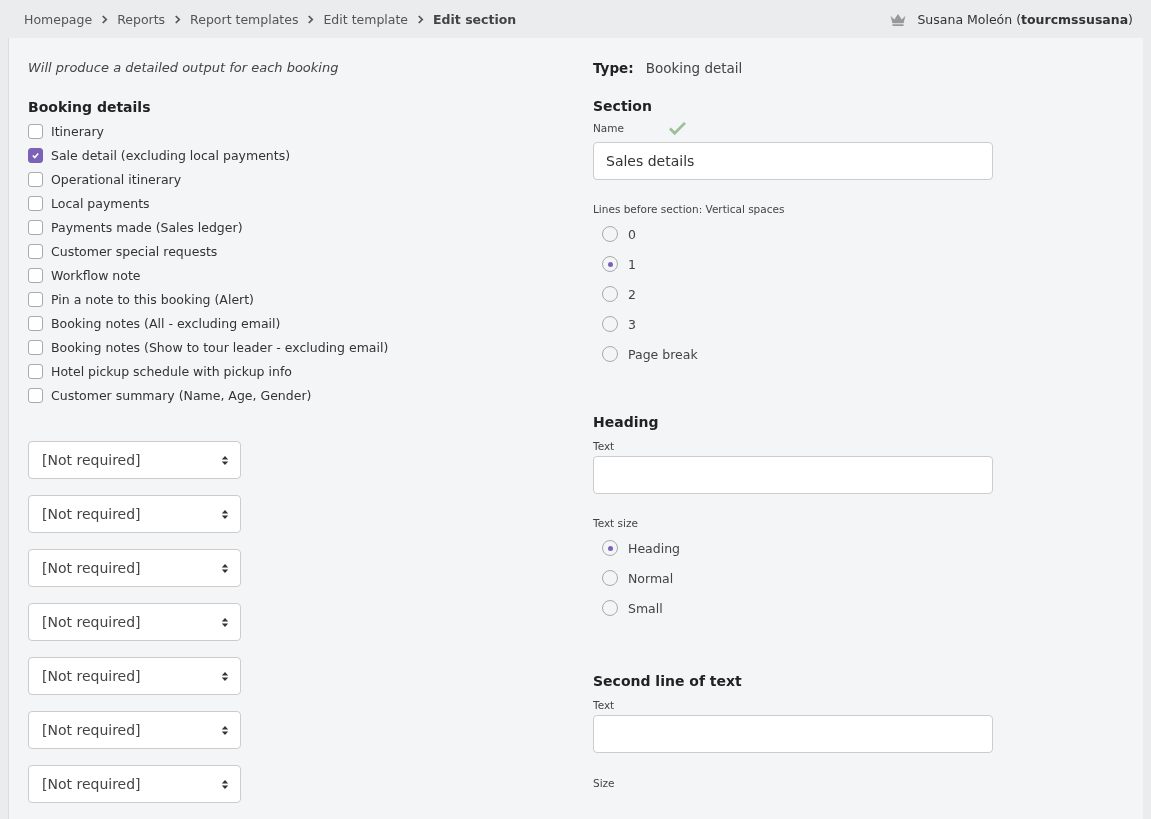 The height and width of the screenshot is (819, 1151). Describe the element at coordinates (632, 234) in the screenshot. I see `radio-label: 0` at that location.